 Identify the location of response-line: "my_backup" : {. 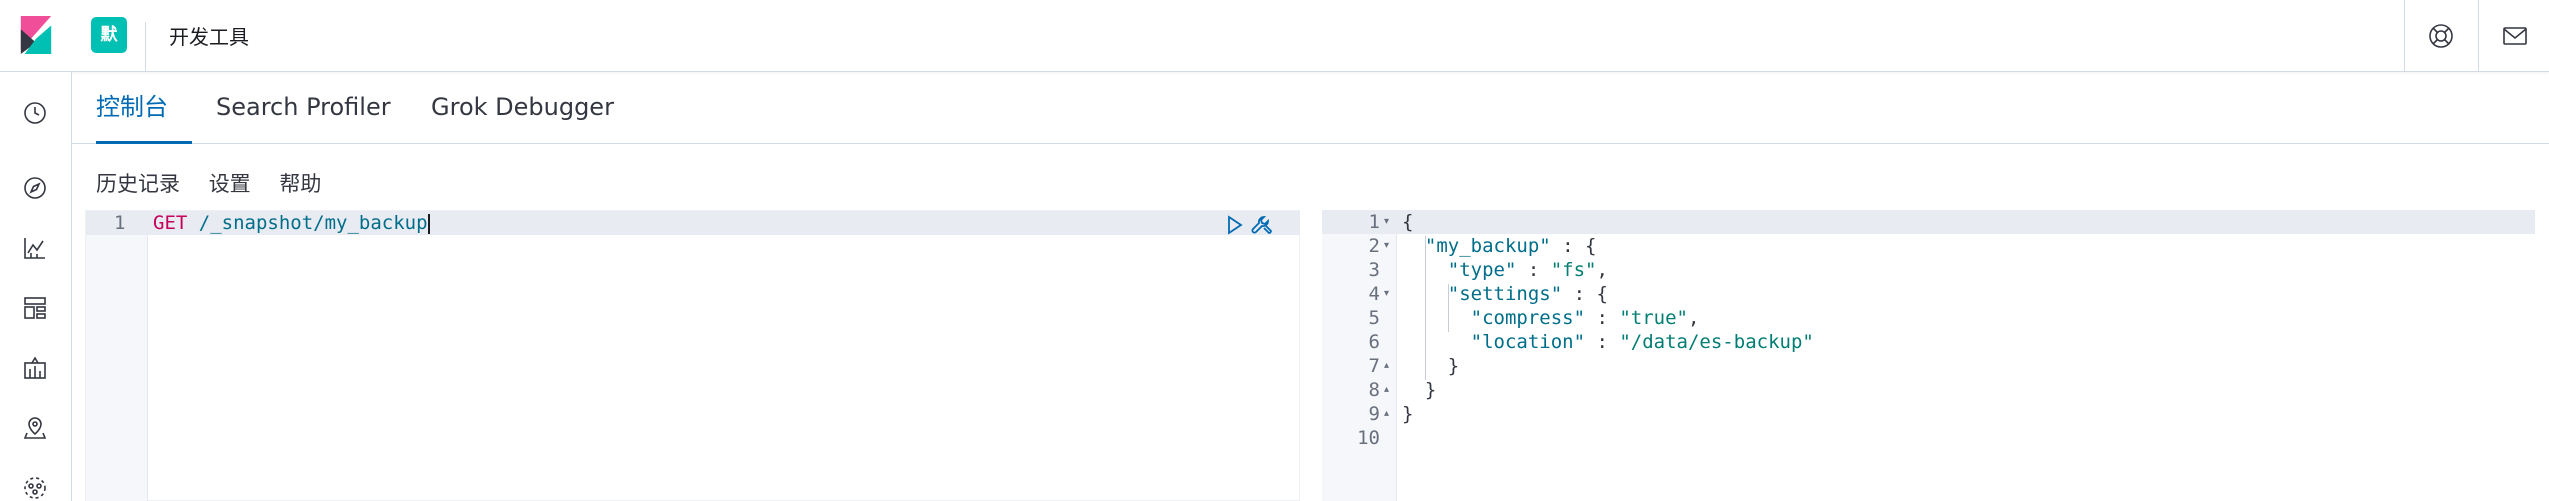
(1499, 246).